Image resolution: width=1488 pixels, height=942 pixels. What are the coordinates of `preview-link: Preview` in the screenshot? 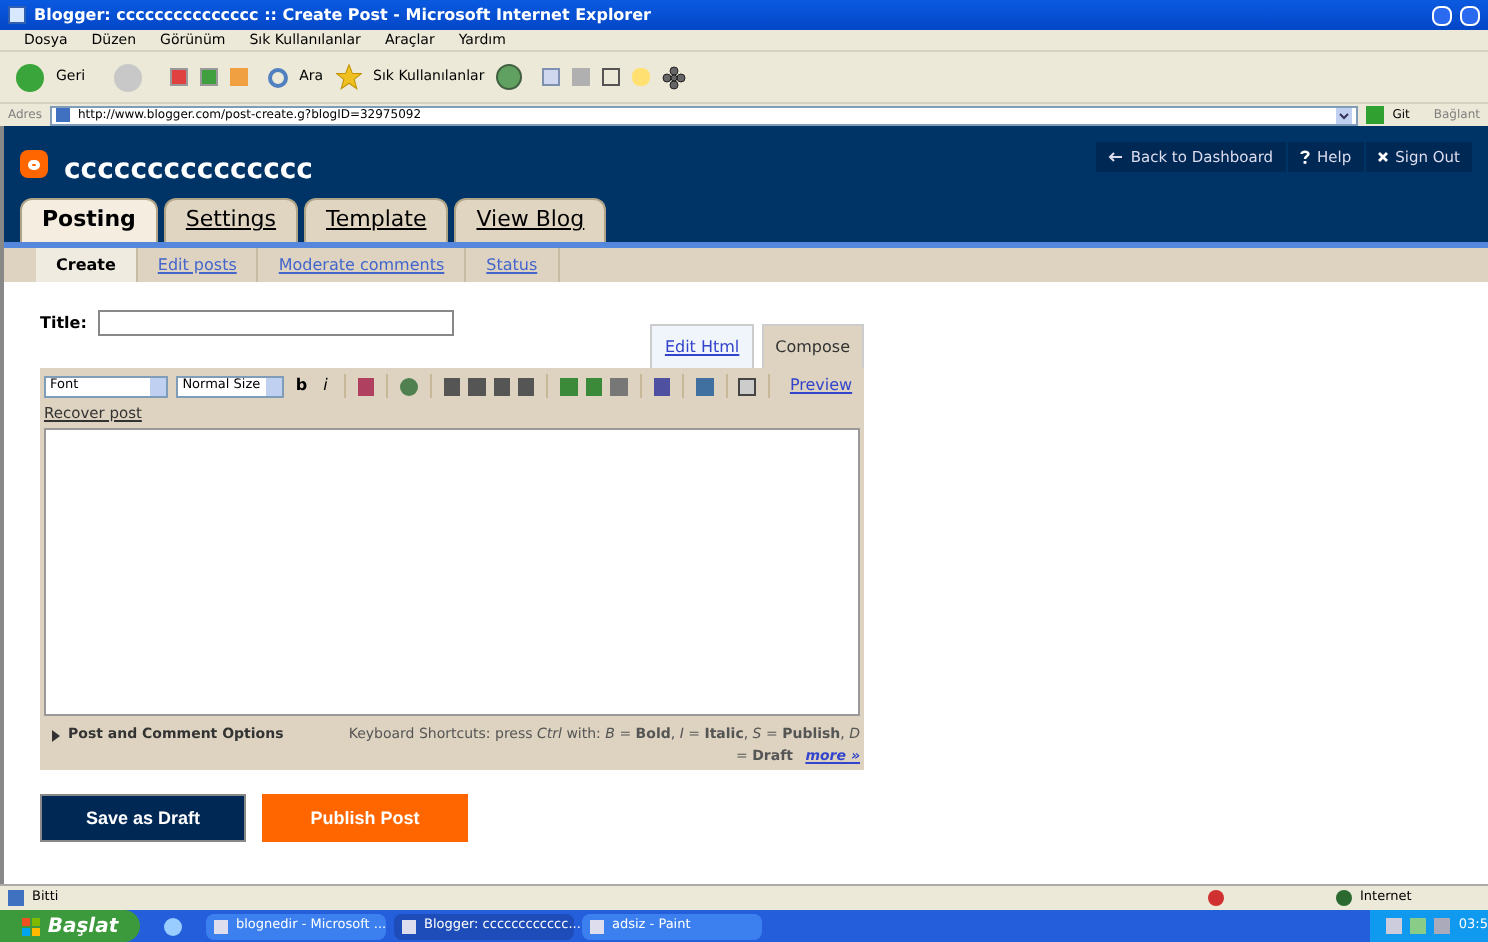 It's located at (821, 386).